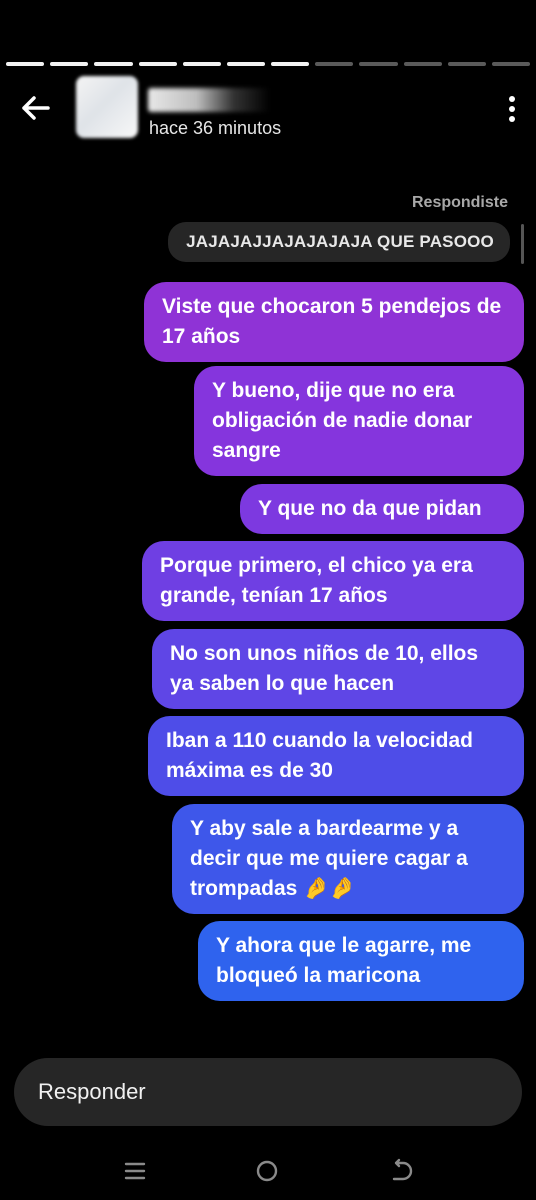 This screenshot has height=1200, width=536. Describe the element at coordinates (107, 107) in the screenshot. I see `avatar` at that location.